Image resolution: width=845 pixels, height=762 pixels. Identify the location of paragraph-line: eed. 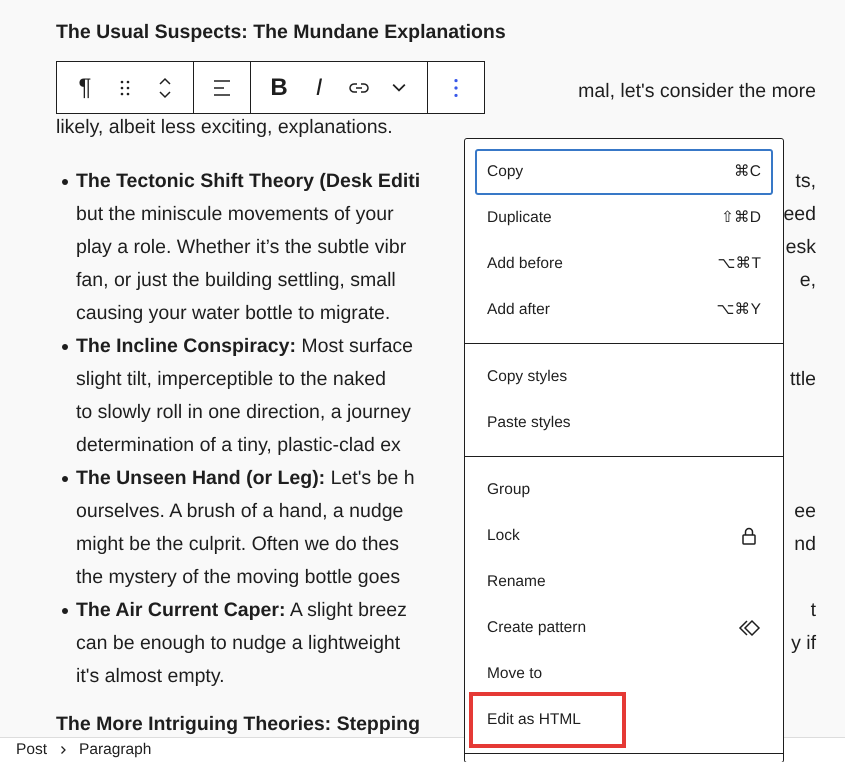
(799, 214).